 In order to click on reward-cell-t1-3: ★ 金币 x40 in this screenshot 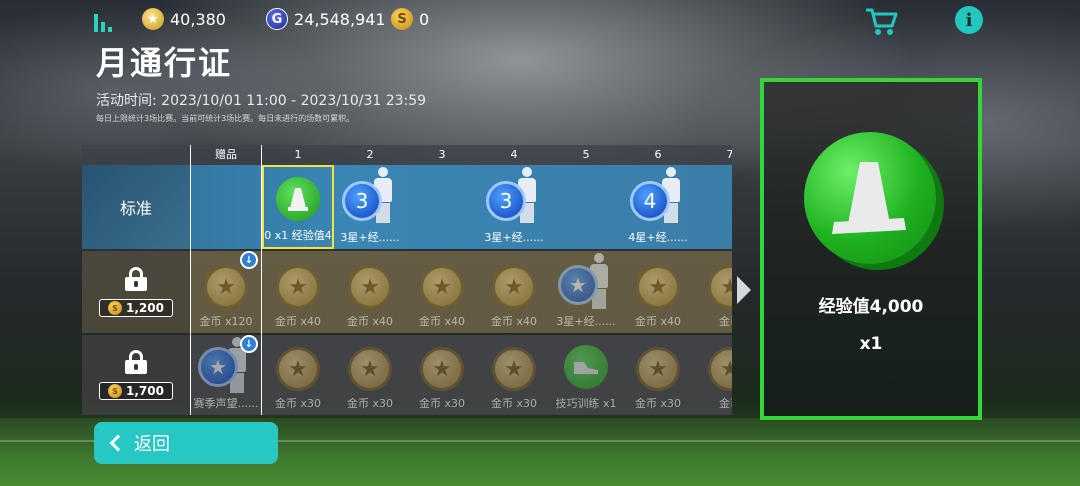, I will do `click(442, 292)`.